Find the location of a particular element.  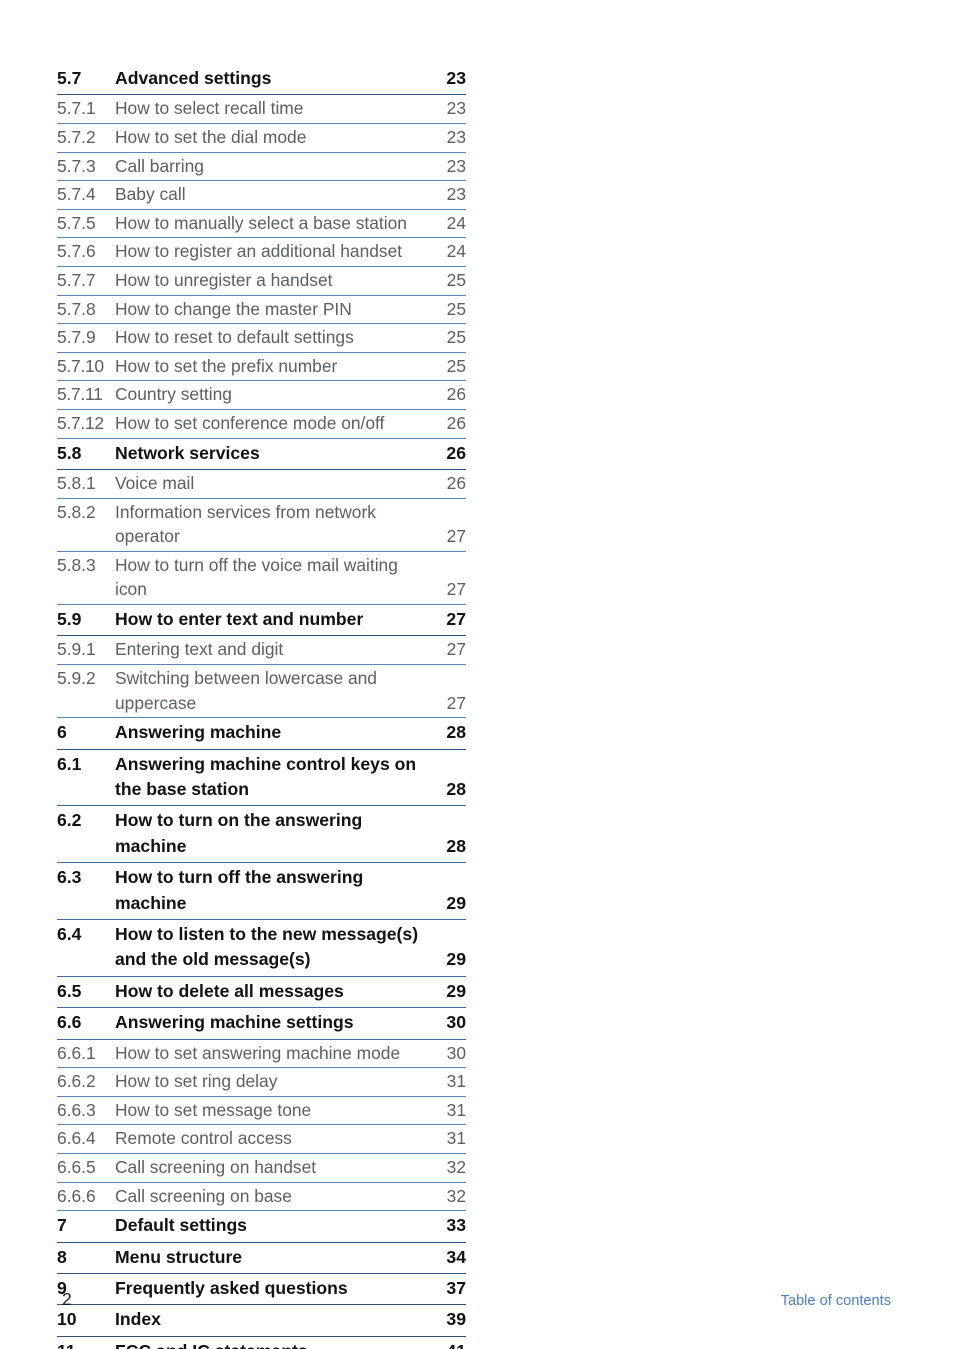

toc-entry: 5.8 Network services 26 is located at coordinates (261, 454).